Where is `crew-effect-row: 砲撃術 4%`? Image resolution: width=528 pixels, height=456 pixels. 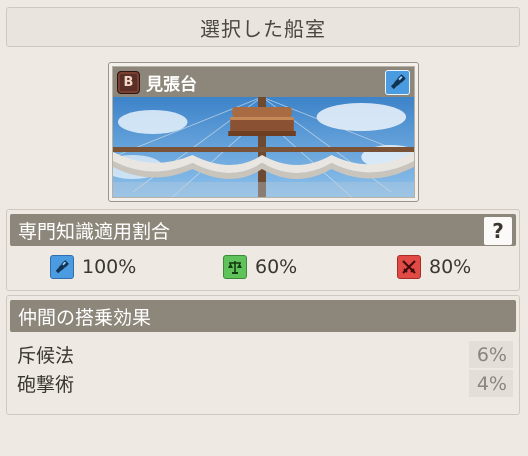 crew-effect-row: 砲撃術 4% is located at coordinates (263, 383).